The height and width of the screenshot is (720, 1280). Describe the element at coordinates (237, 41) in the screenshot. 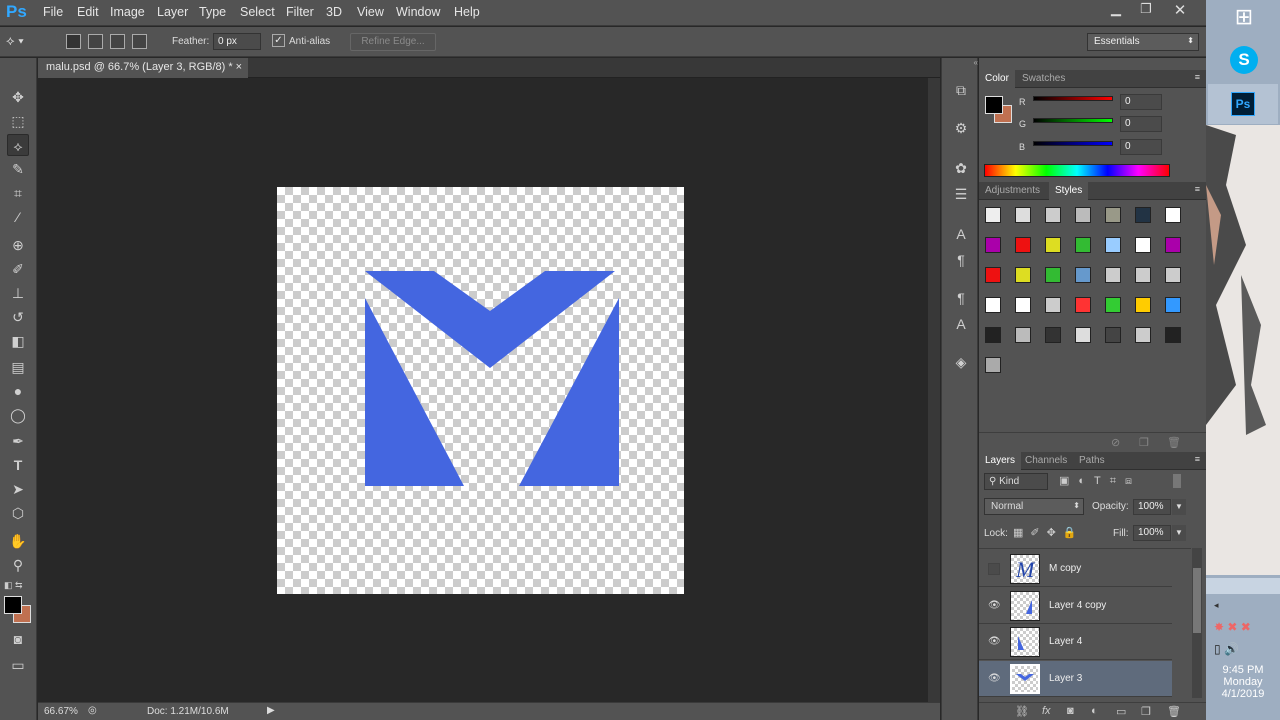

I see `feather-input: 0 px` at that location.